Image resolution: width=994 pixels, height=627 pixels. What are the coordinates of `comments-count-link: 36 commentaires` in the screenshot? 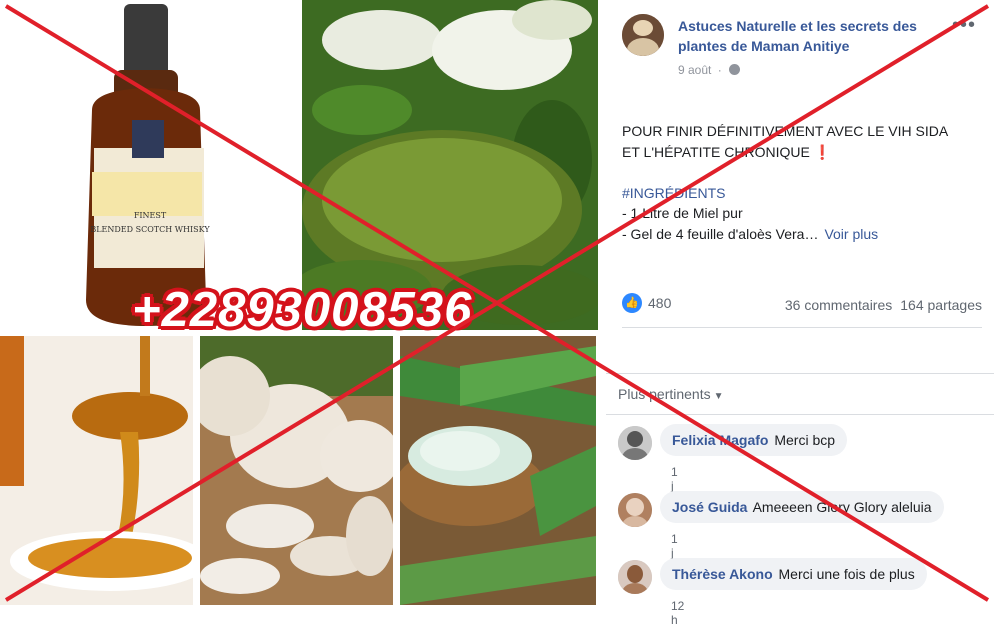 It's located at (838, 305).